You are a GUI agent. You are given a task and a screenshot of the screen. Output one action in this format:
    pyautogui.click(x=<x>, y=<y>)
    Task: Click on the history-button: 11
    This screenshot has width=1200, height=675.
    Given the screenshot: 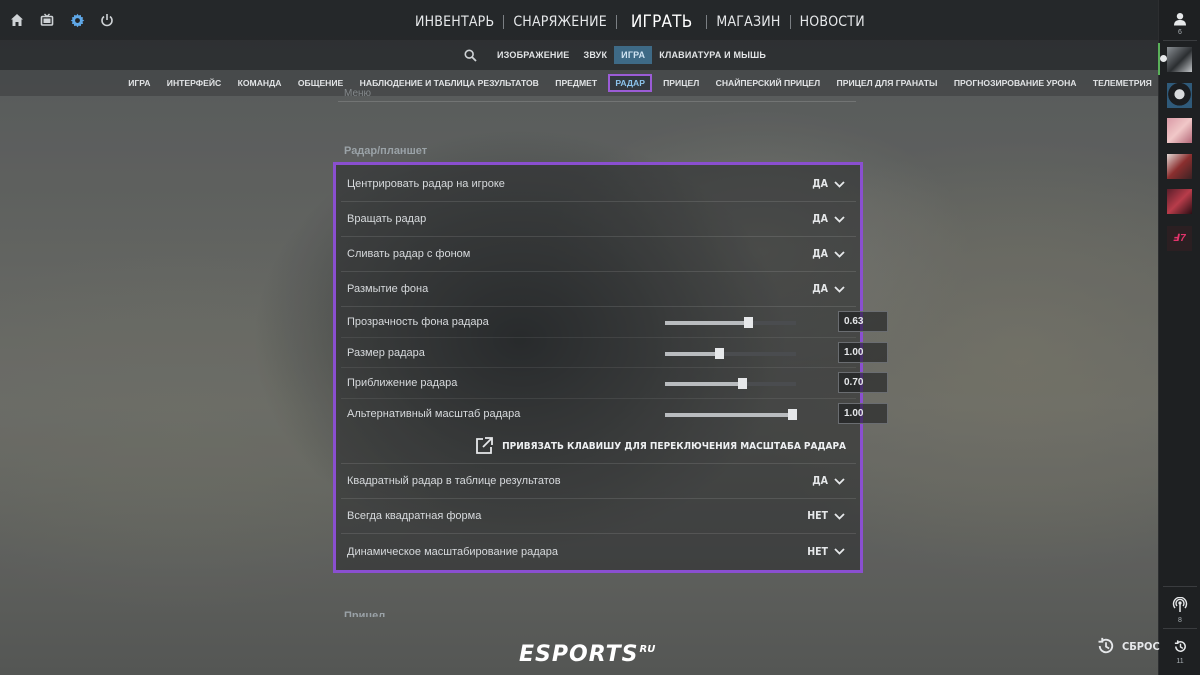 What is the action you would take?
    pyautogui.click(x=1180, y=652)
    